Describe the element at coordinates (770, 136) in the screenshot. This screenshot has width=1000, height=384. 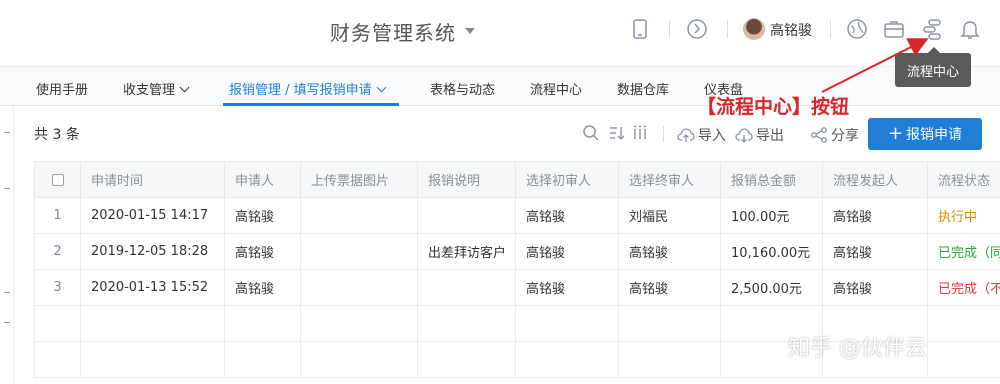
I see `export-label: 导出` at that location.